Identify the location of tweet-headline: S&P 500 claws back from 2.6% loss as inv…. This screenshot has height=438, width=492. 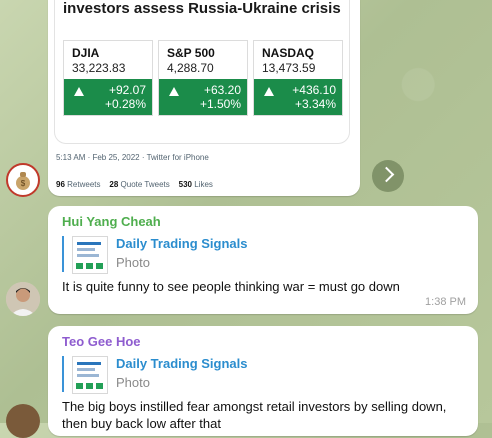
(202, 8).